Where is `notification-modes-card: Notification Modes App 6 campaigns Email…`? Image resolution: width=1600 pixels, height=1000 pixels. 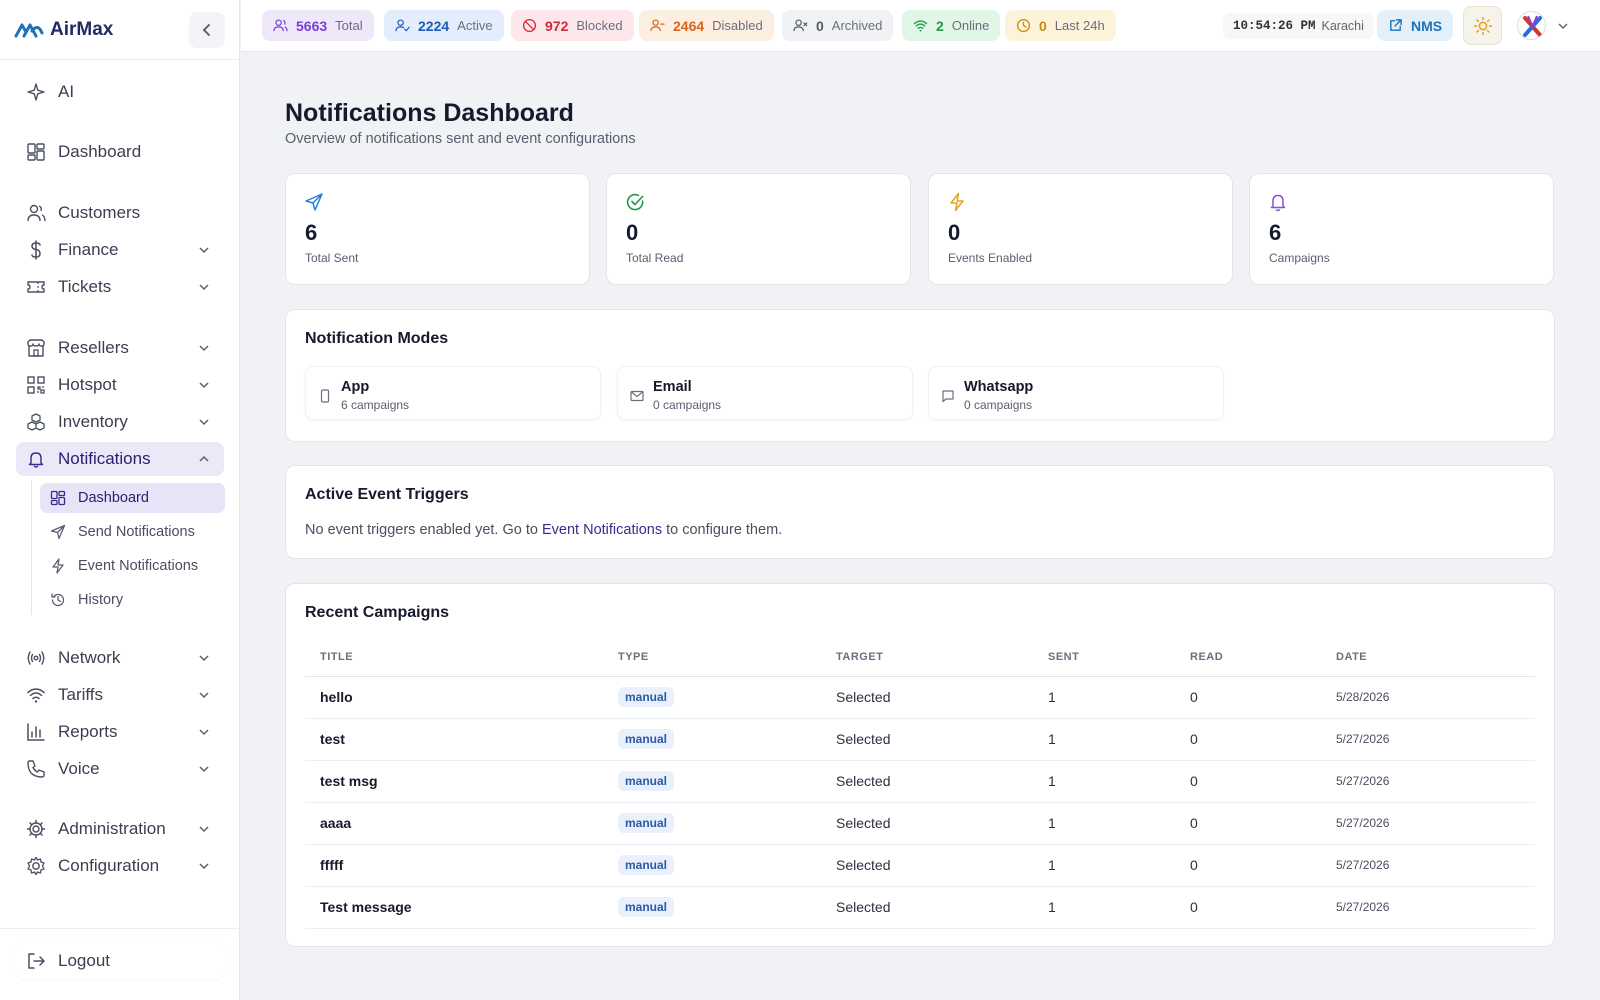 notification-modes-card: Notification Modes App 6 campaigns Email… is located at coordinates (920, 375).